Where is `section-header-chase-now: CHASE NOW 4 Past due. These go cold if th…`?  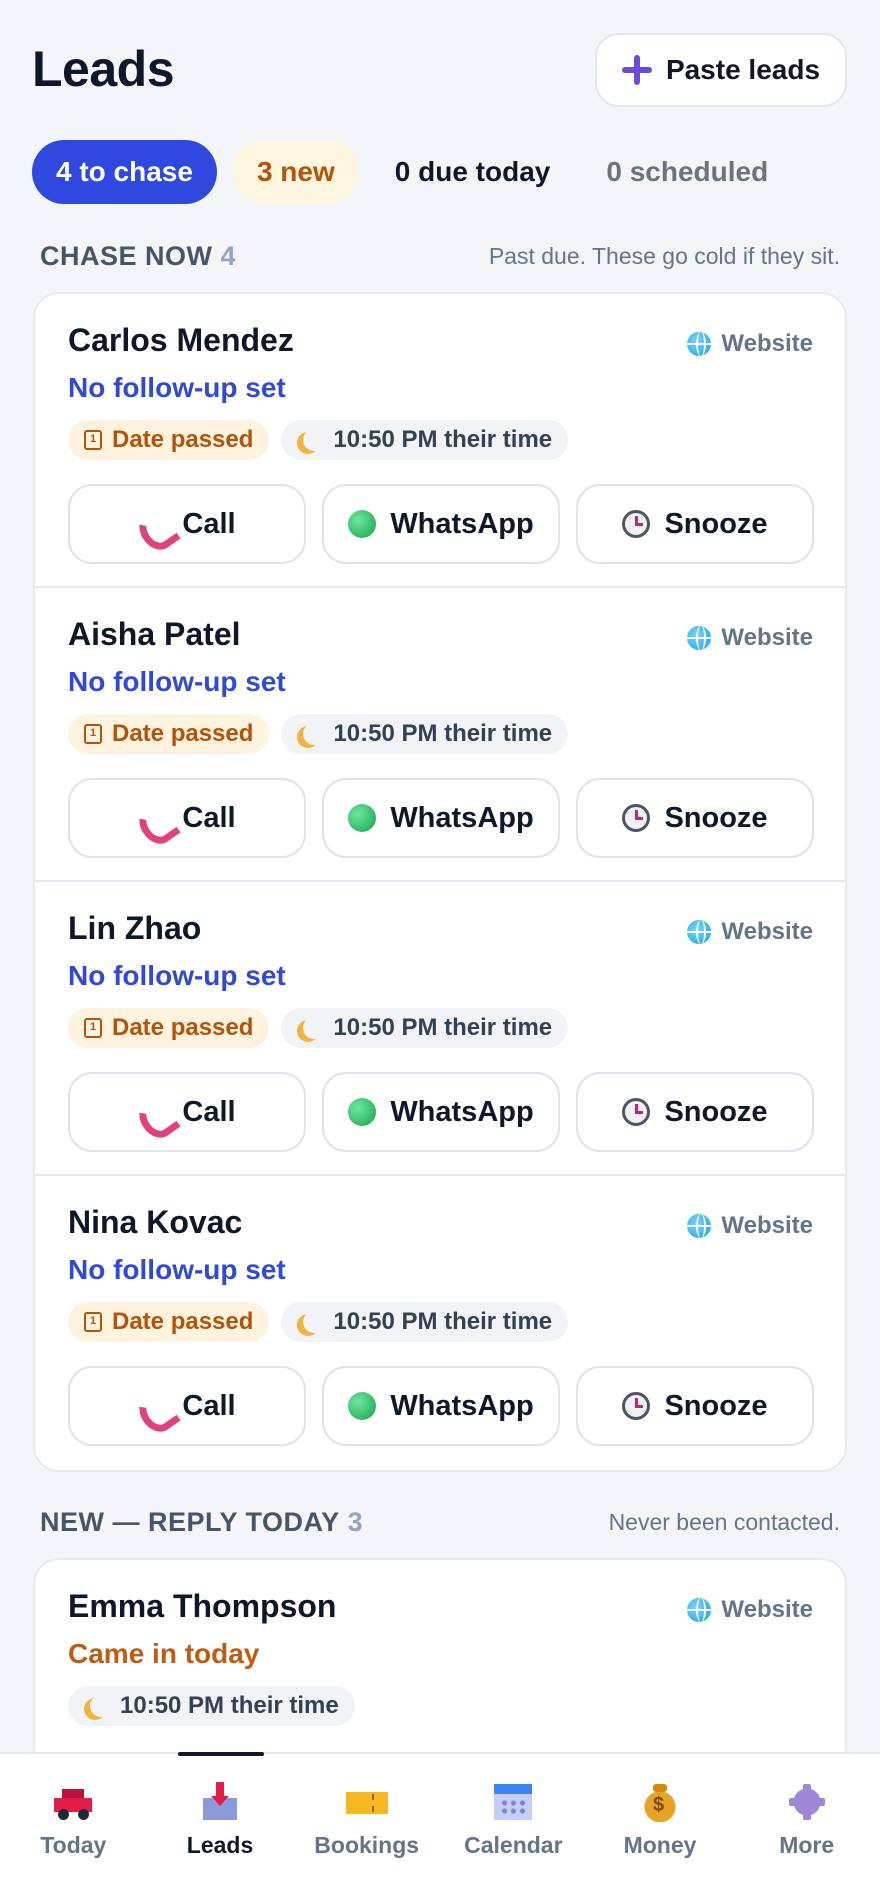
section-header-chase-now: CHASE NOW 4 Past due. These go cold if th… is located at coordinates (440, 256).